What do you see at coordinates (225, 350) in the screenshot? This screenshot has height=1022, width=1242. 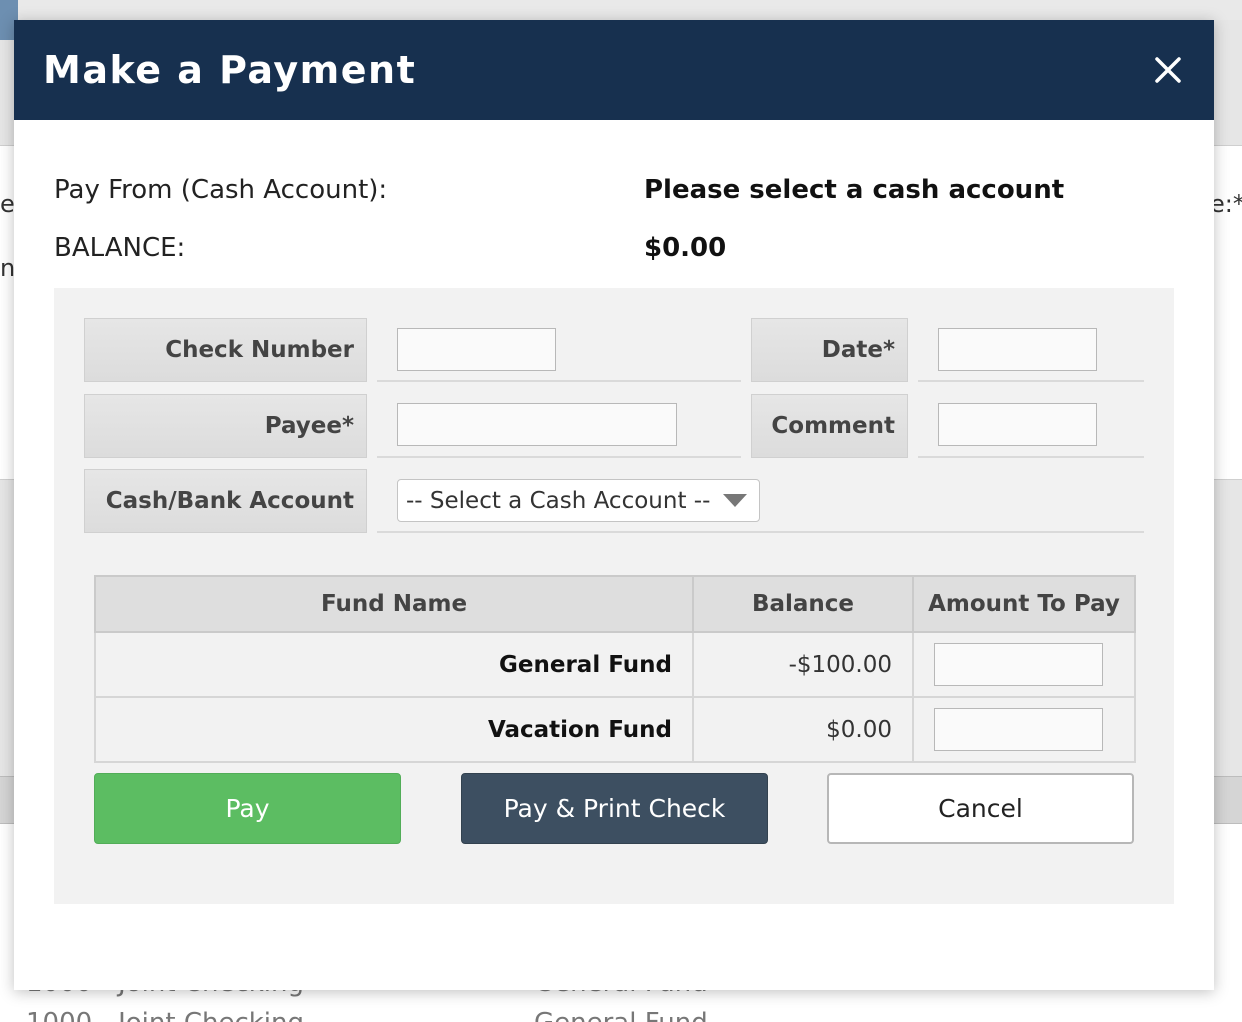 I see `check-number-label: Check Number` at bounding box center [225, 350].